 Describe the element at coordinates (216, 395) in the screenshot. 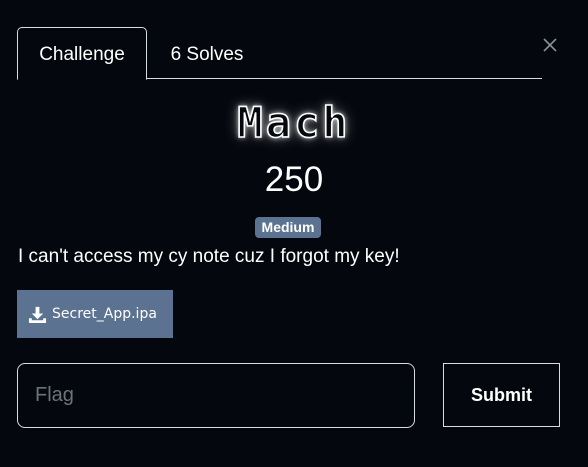

I see `flag-input` at that location.